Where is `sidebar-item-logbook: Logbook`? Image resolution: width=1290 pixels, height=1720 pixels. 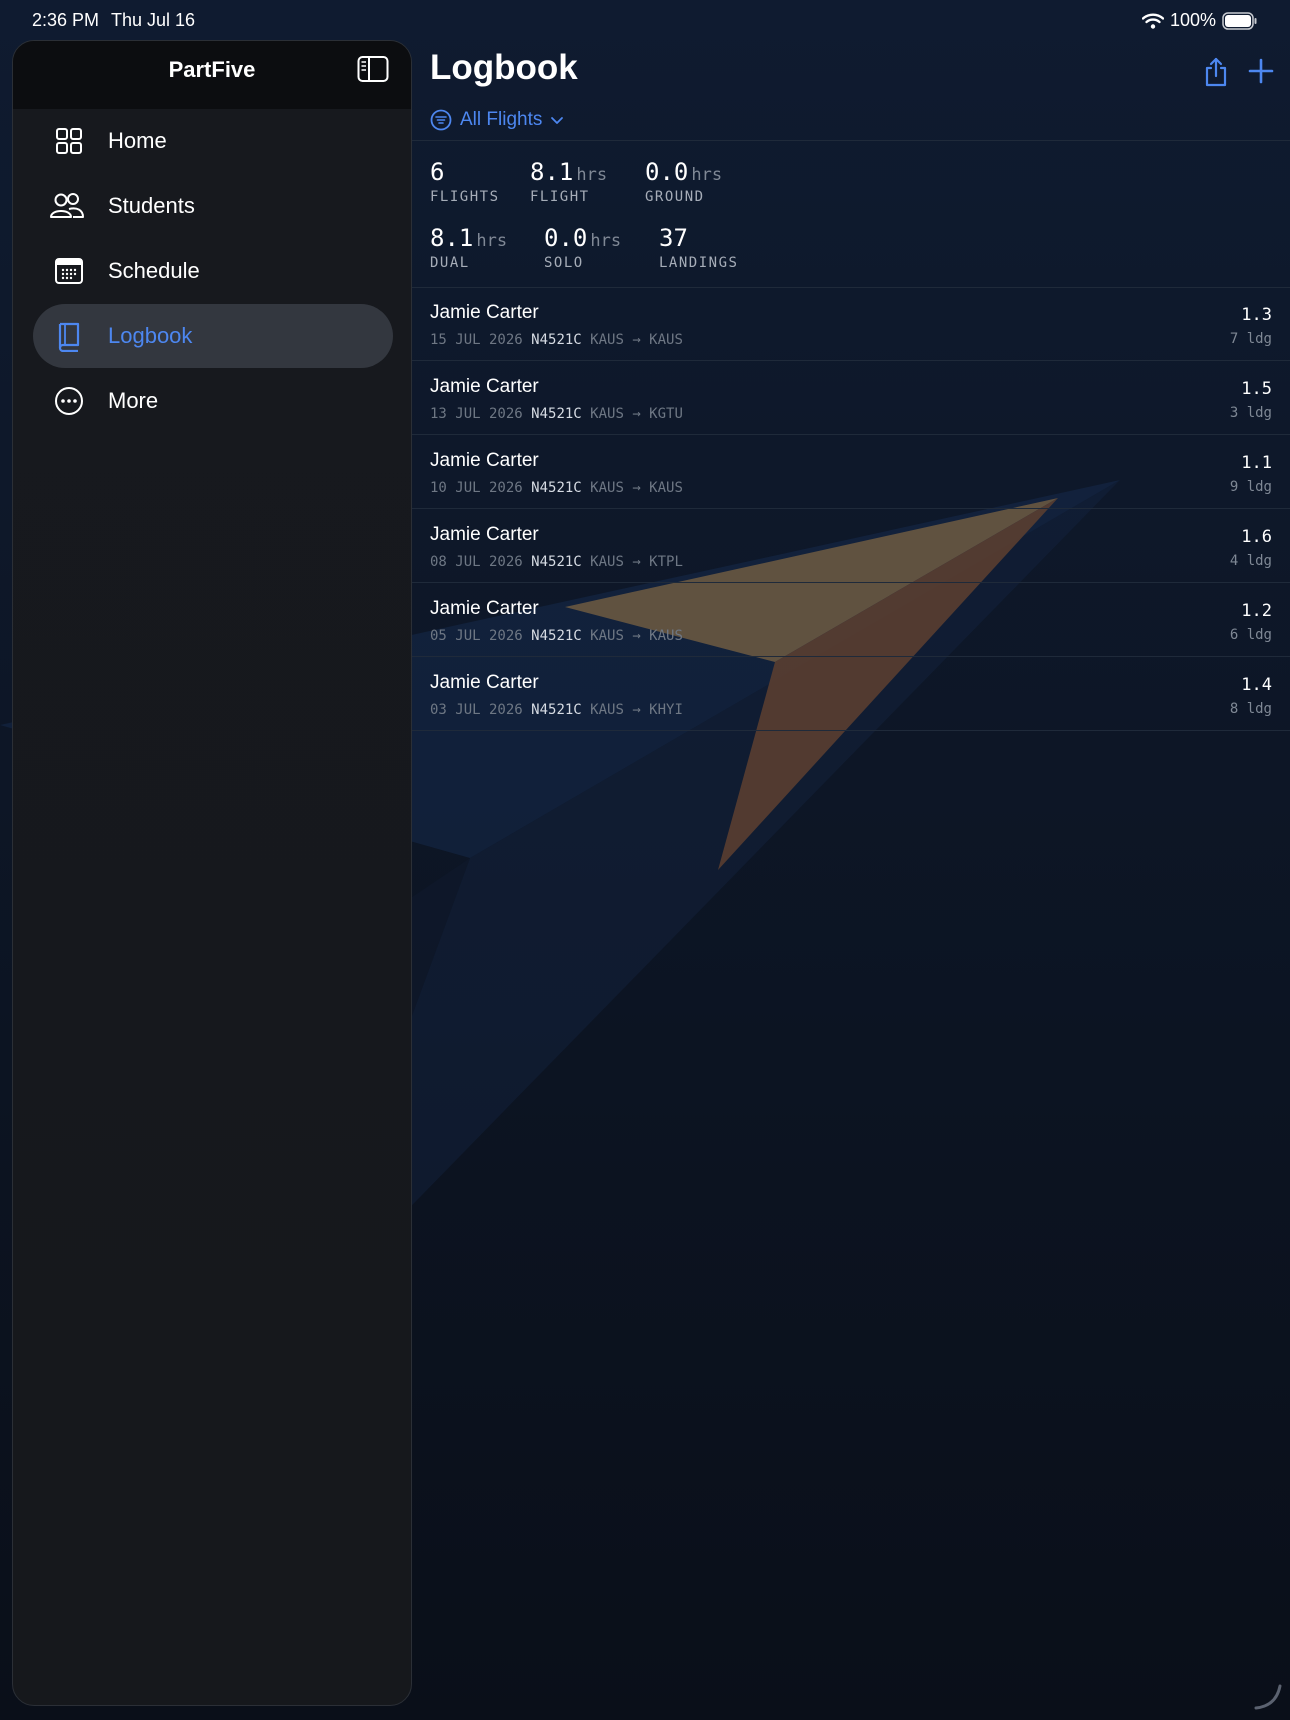
sidebar-item-logbook: Logbook is located at coordinates (213, 336).